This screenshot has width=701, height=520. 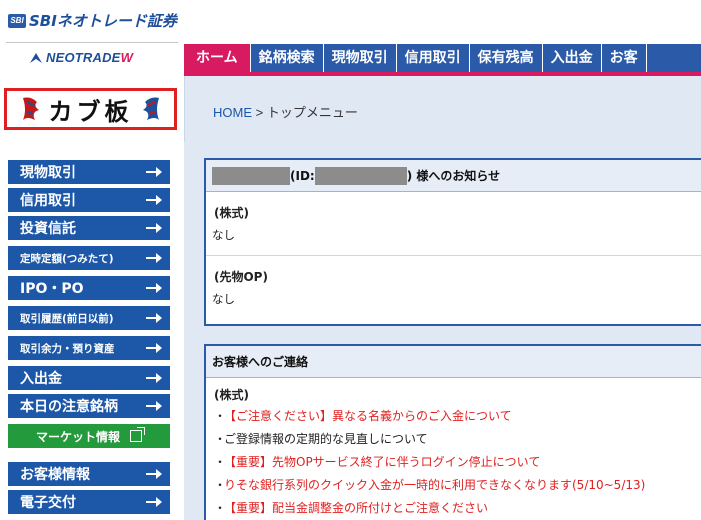 I want to click on list-item: ・ご登録情報の定期的な見直しについて, so click(x=457, y=439).